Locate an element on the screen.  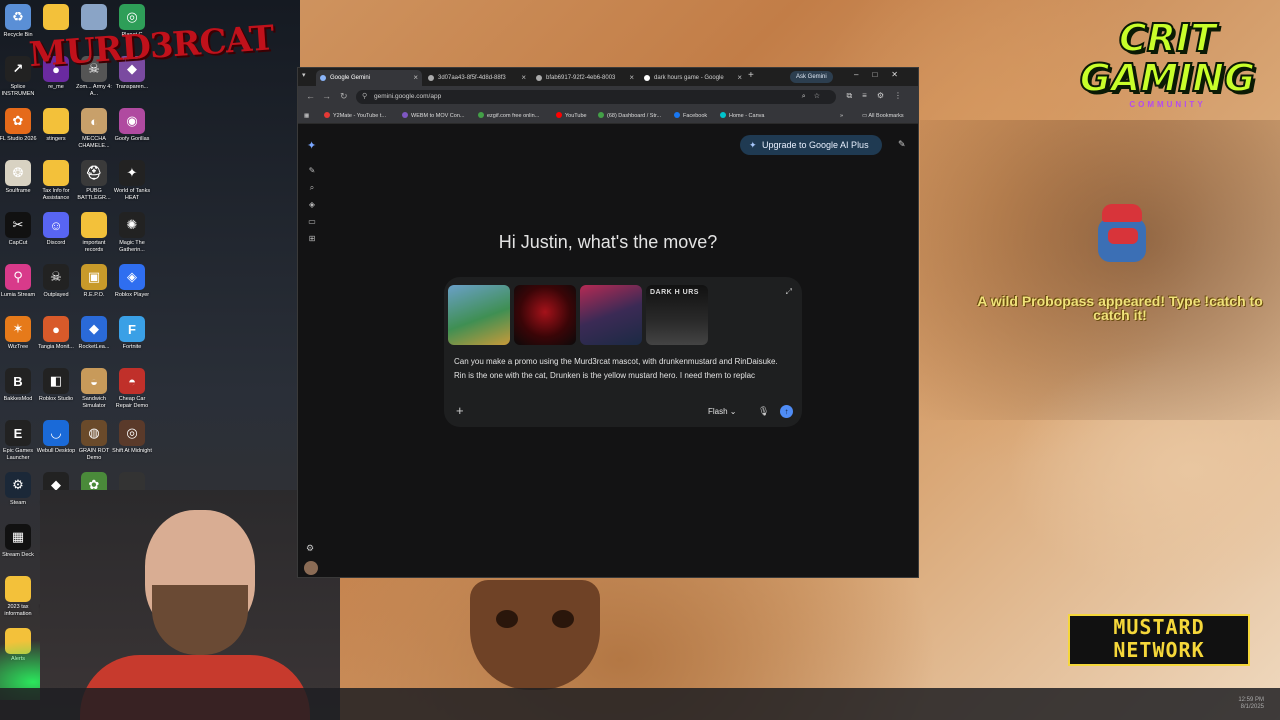
desktop-icon: ▦ Stream Deck is located at coordinates (19, 541).